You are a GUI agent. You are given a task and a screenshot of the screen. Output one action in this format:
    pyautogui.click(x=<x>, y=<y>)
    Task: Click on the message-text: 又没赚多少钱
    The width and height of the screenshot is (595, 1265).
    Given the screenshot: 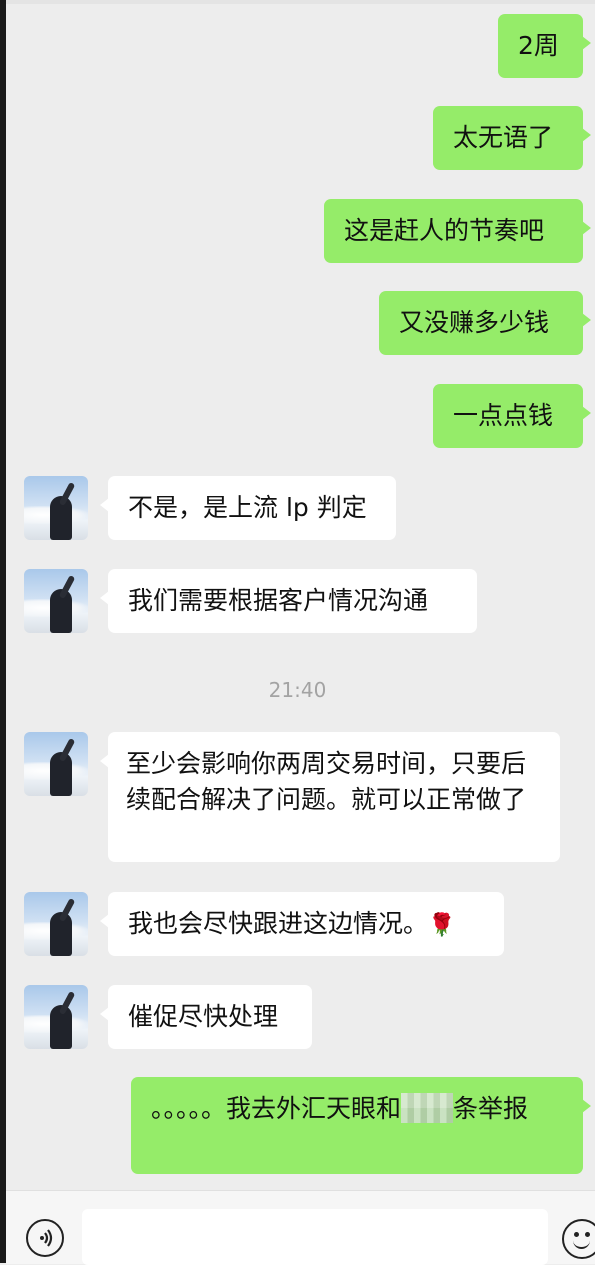 What is the action you would take?
    pyautogui.click(x=474, y=322)
    